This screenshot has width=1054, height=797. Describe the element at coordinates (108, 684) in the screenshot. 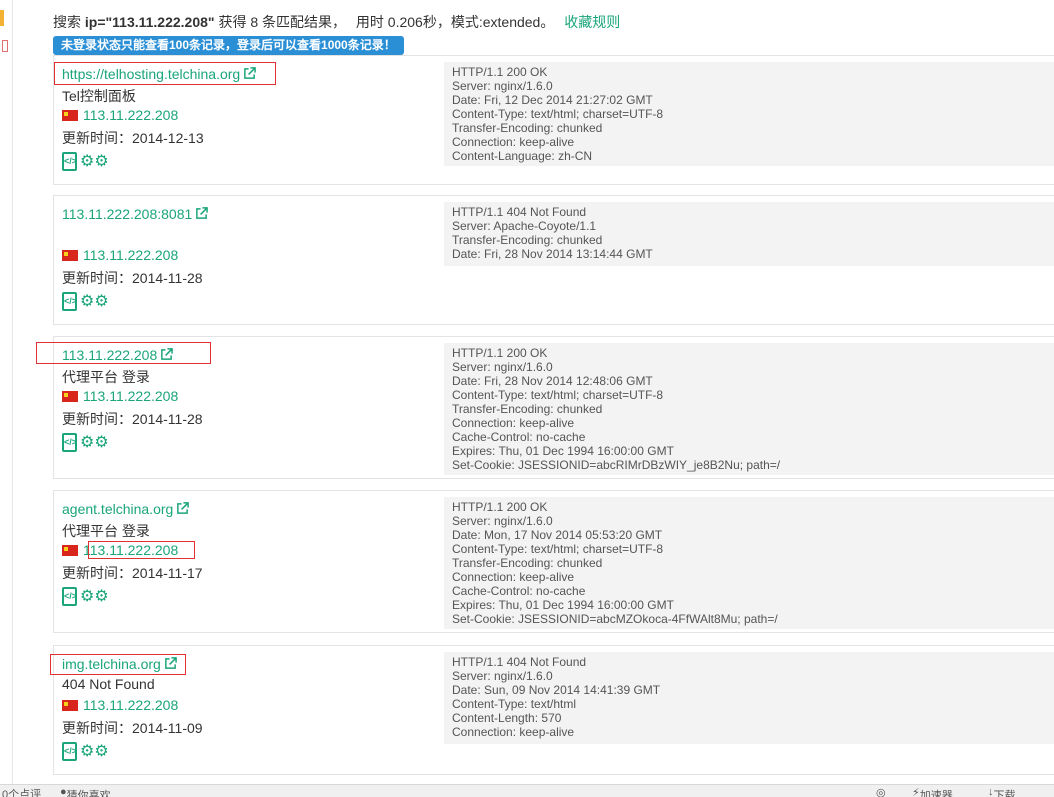

I see `result-title: 404 Not Found` at that location.